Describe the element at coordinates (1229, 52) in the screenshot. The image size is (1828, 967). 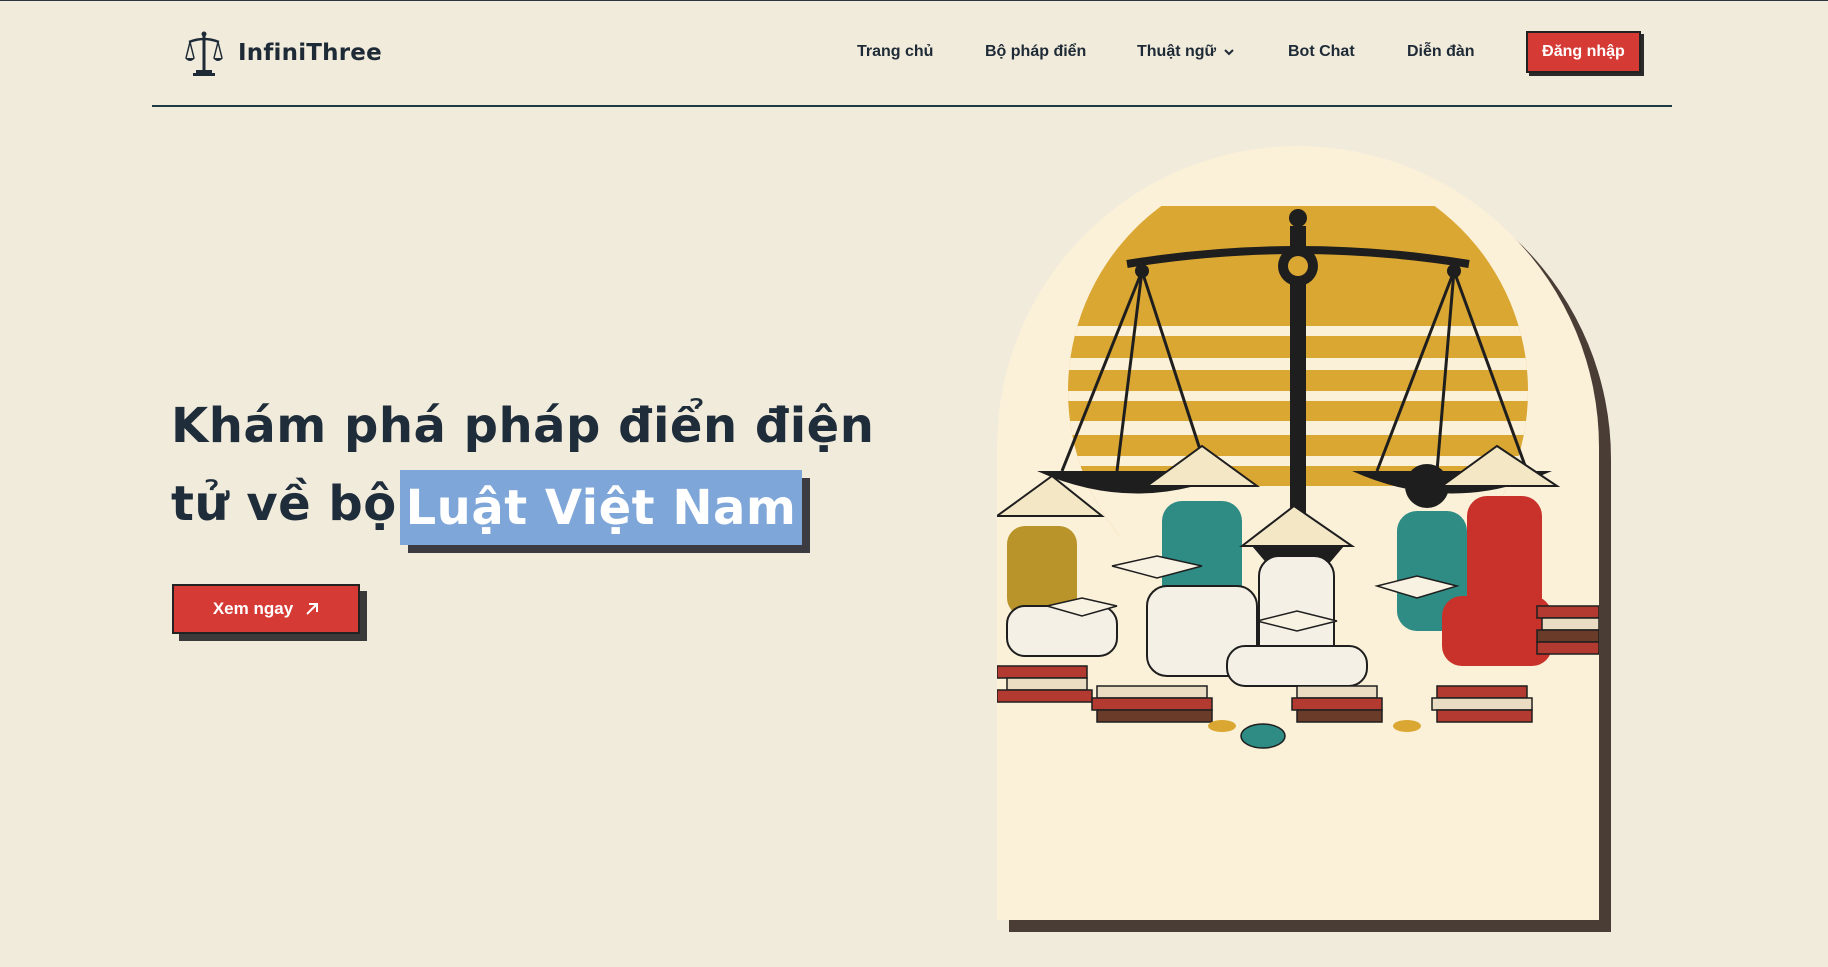
I see `chevron-down-icon` at that location.